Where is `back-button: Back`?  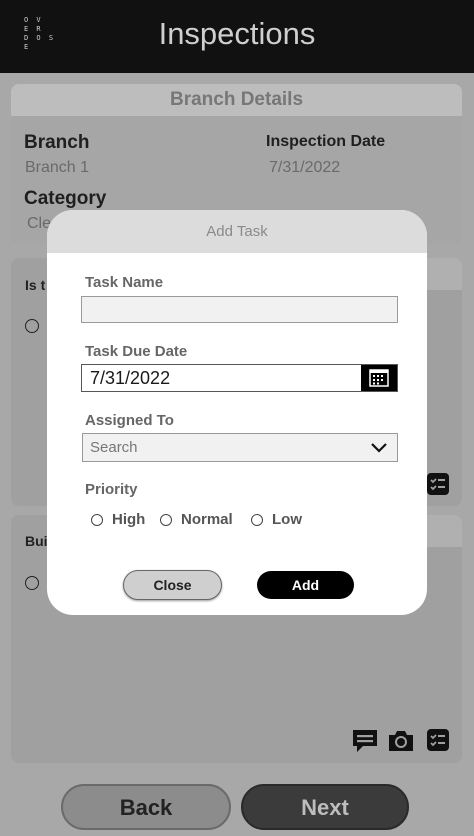
back-button: Back is located at coordinates (146, 807).